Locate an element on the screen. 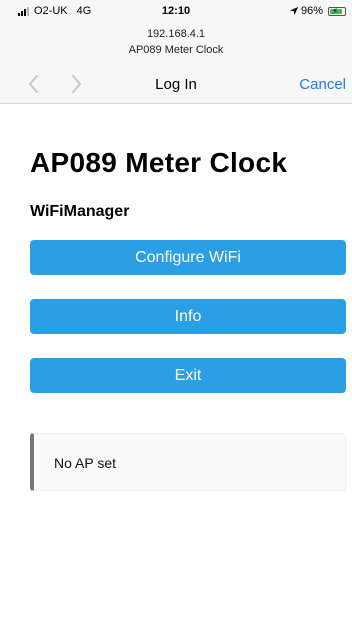 The height and width of the screenshot is (625, 352). nav-bar: Log In Cancel is located at coordinates (176, 84).